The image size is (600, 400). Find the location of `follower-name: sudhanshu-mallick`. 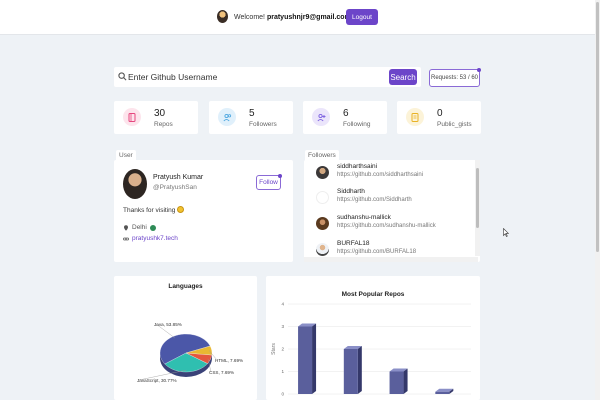

follower-name: sudhanshu-mallick is located at coordinates (364, 217).